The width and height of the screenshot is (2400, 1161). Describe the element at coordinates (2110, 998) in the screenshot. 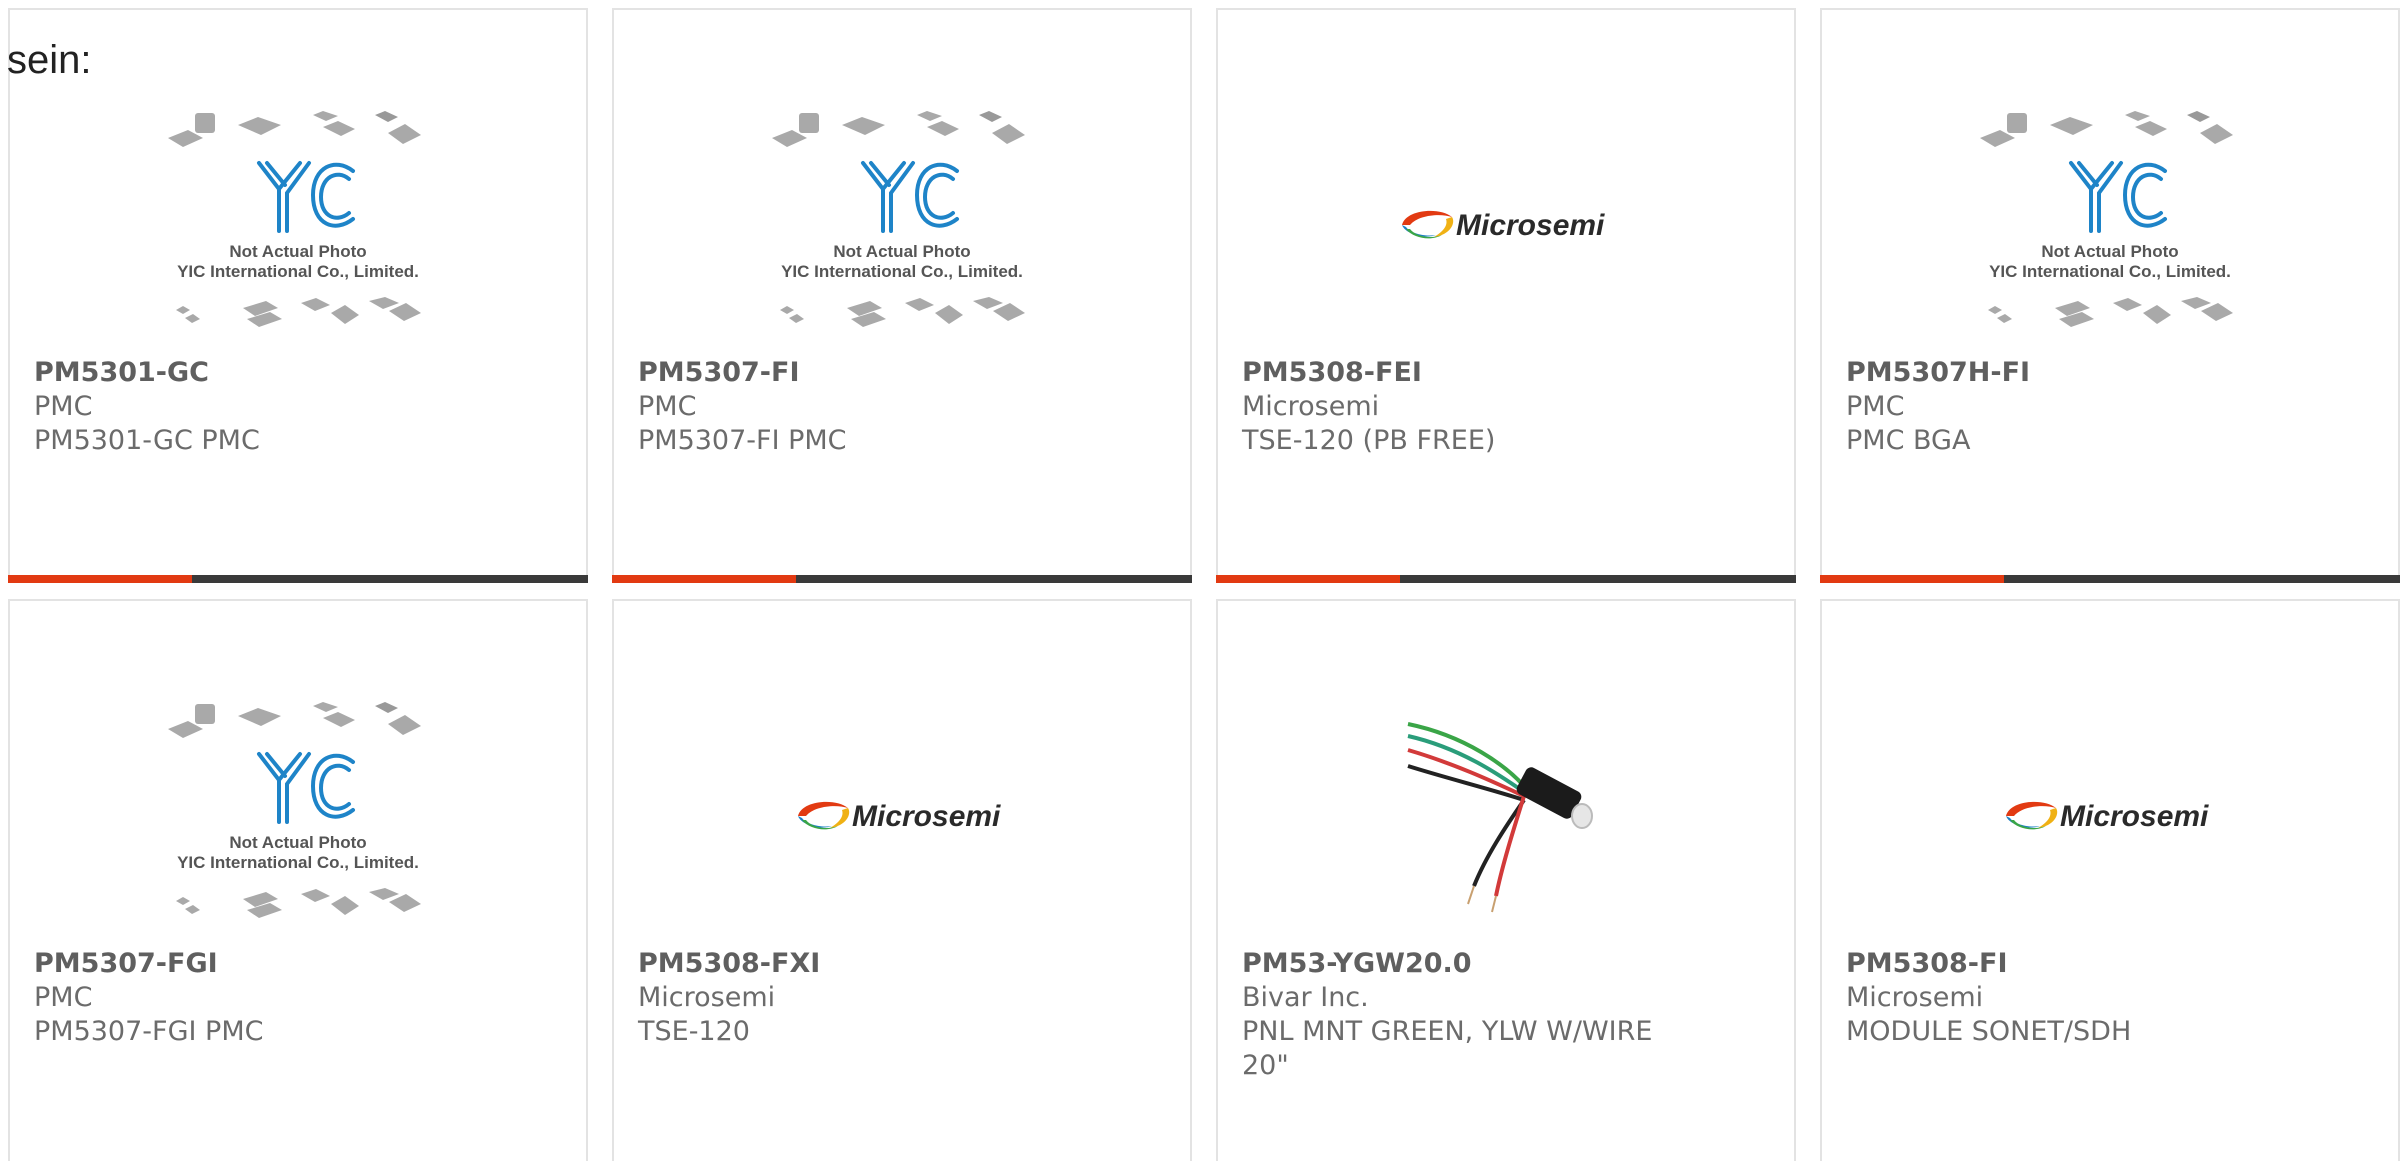

I see `product-info: PM5308-FI Microsemi MODULE SONET/SDH` at that location.